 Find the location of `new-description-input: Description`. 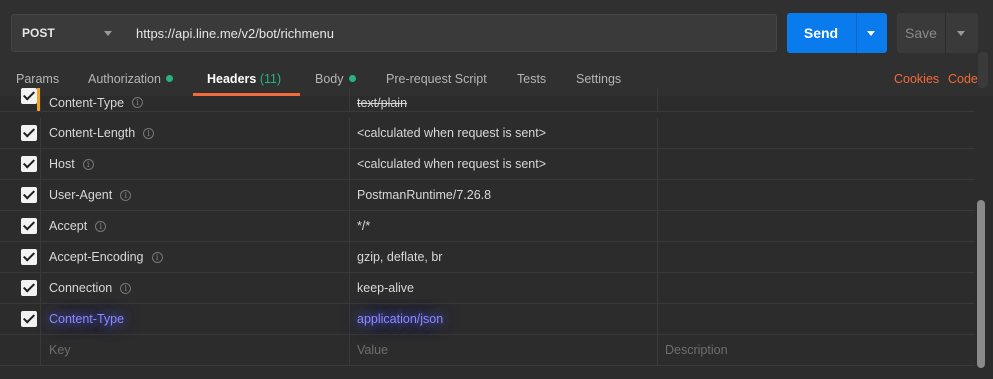

new-description-input: Description is located at coordinates (816, 350).